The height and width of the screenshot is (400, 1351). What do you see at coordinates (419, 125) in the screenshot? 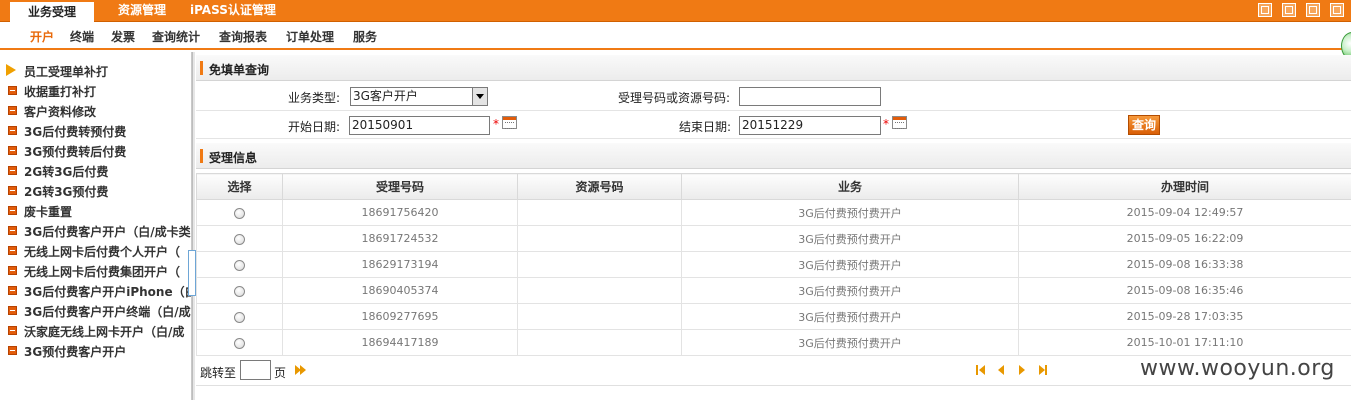
I see `start-date-input: 20150901` at bounding box center [419, 125].